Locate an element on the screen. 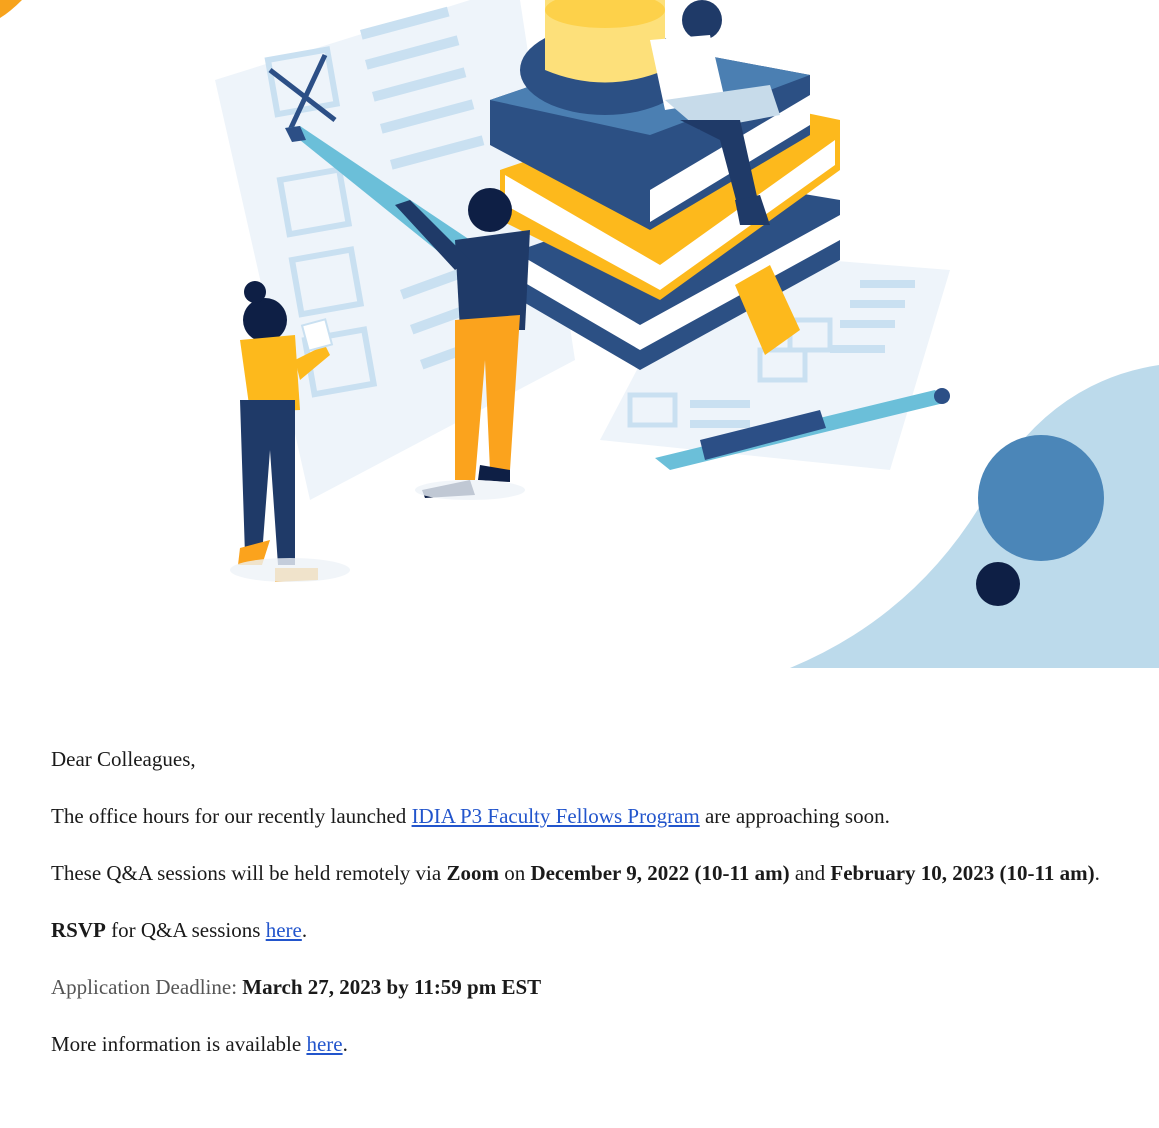  greeting: Dear Colleagues, is located at coordinates (123, 759).